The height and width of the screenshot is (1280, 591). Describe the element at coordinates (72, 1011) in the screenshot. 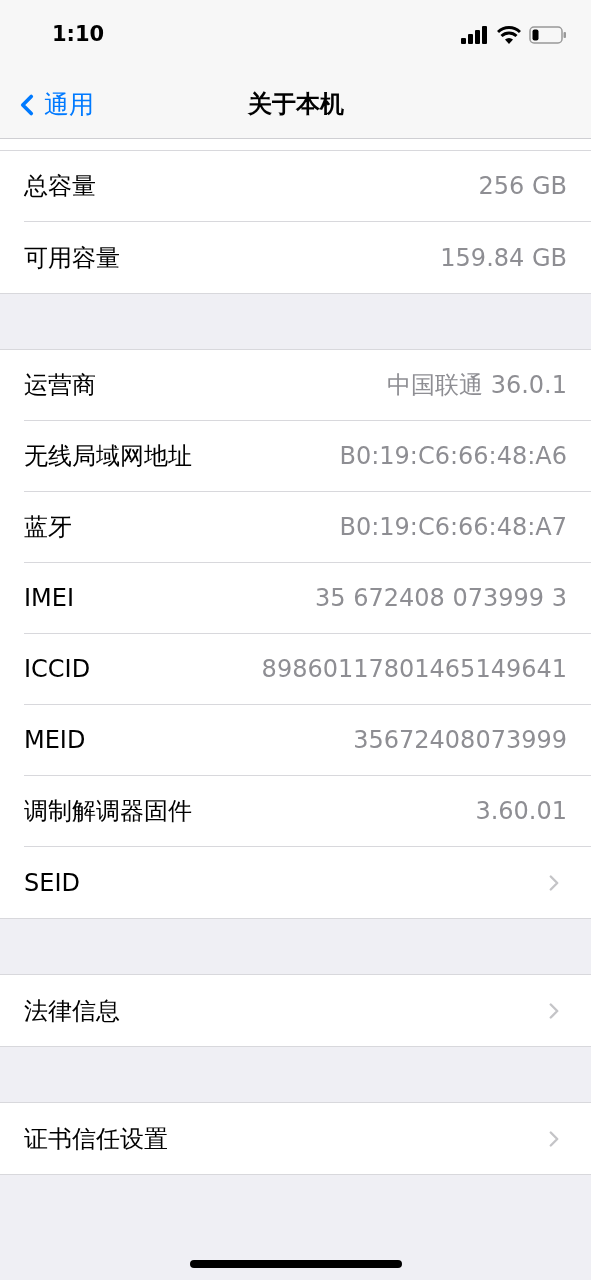

I see `row-label: 法律信息` at that location.